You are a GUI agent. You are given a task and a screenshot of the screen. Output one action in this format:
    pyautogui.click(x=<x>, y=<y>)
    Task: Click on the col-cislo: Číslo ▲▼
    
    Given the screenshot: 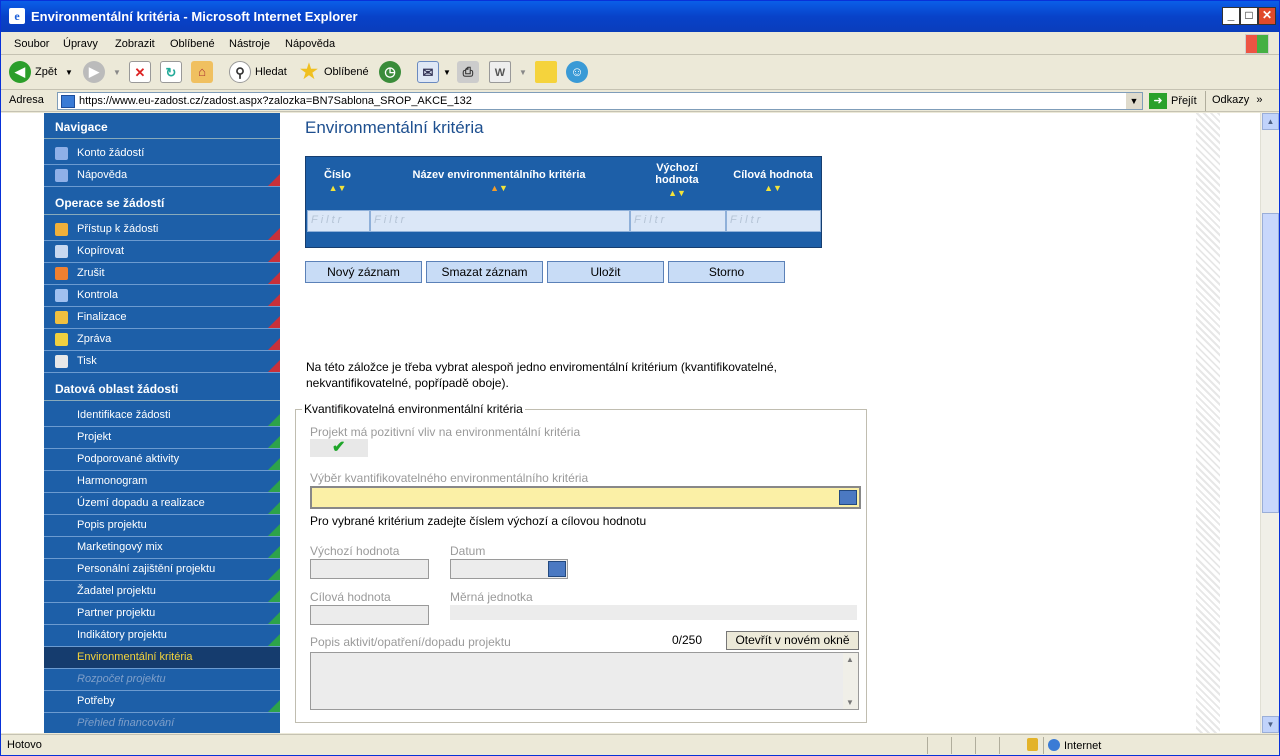 What is the action you would take?
    pyautogui.click(x=337, y=183)
    